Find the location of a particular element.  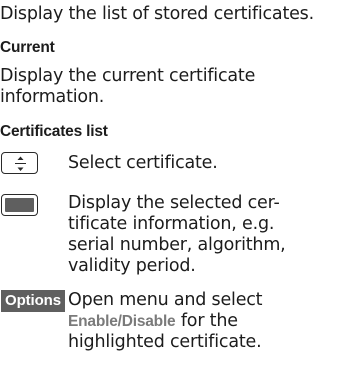

options-key-label: Options is located at coordinates (33, 301).